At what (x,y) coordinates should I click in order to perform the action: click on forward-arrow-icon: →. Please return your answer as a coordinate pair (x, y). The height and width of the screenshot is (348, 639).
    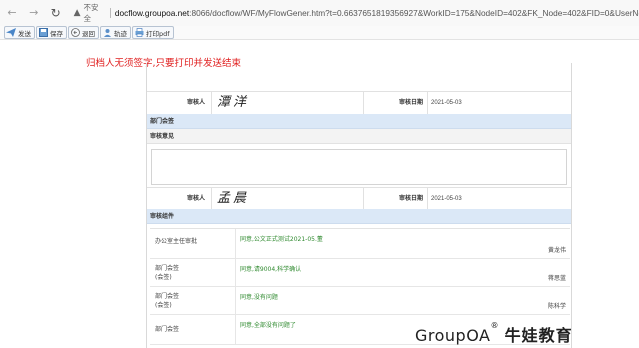
    Looking at the image, I should click on (34, 13).